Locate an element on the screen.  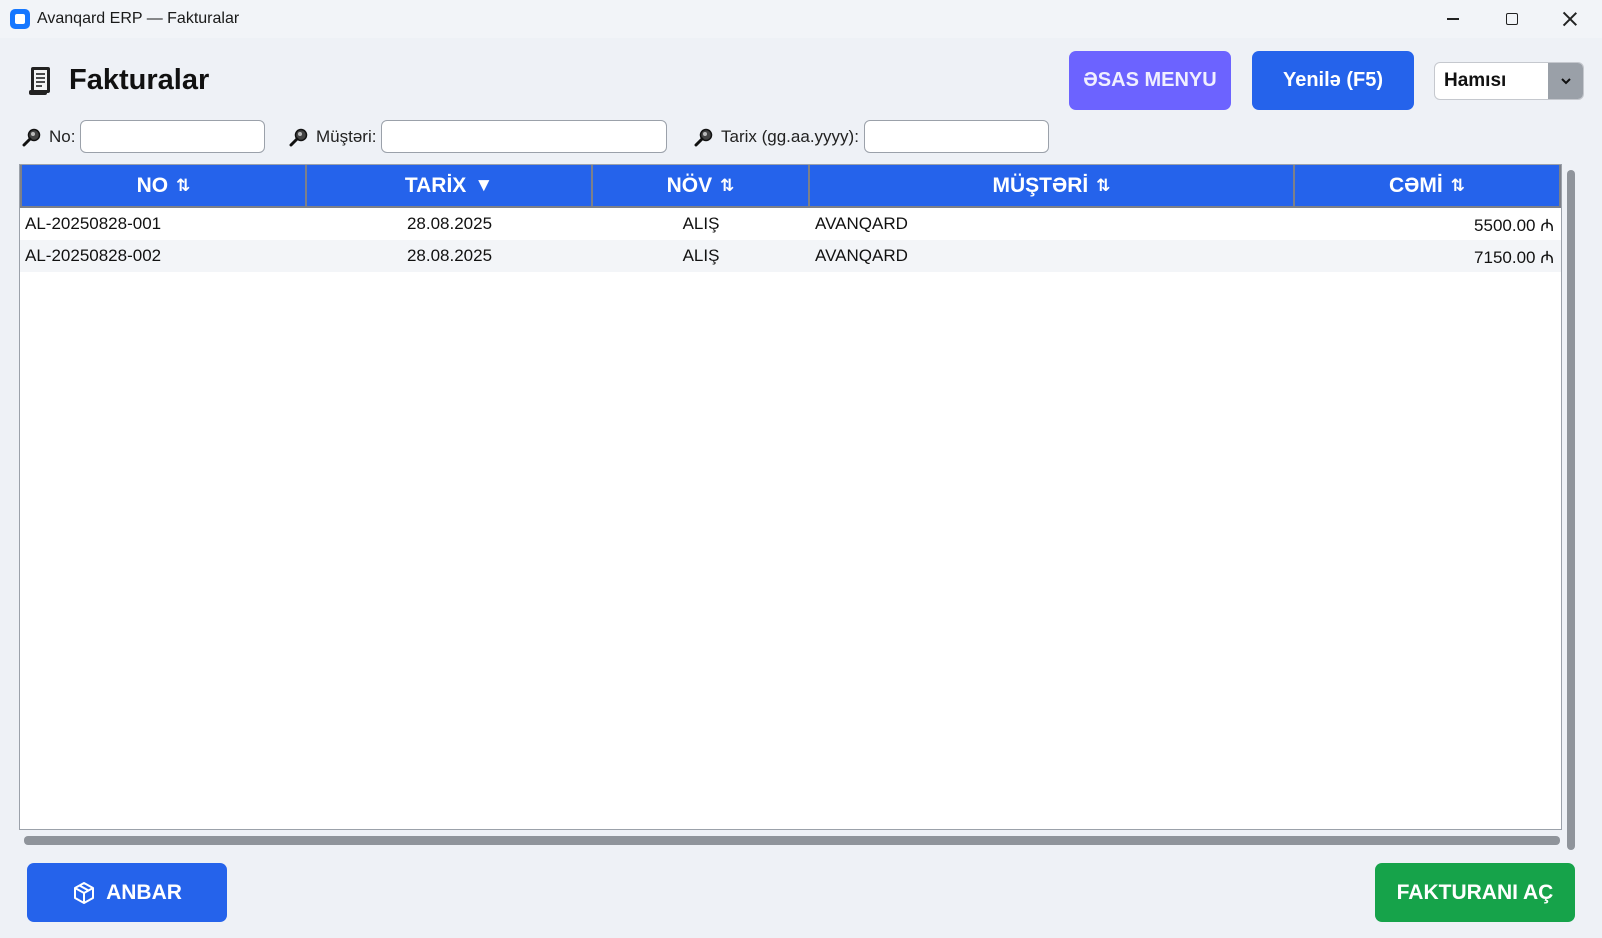
document-icon is located at coordinates (39, 81).